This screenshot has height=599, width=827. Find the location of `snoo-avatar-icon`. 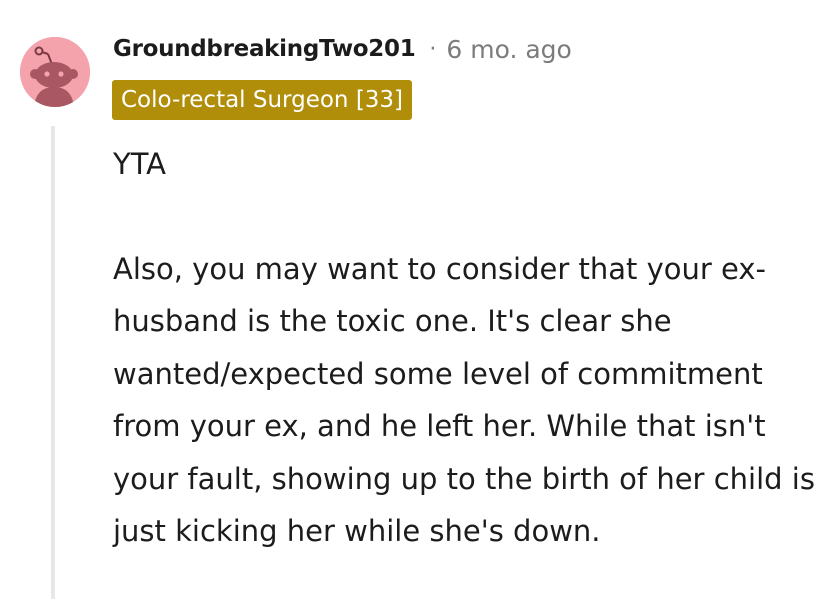

snoo-avatar-icon is located at coordinates (55, 72).